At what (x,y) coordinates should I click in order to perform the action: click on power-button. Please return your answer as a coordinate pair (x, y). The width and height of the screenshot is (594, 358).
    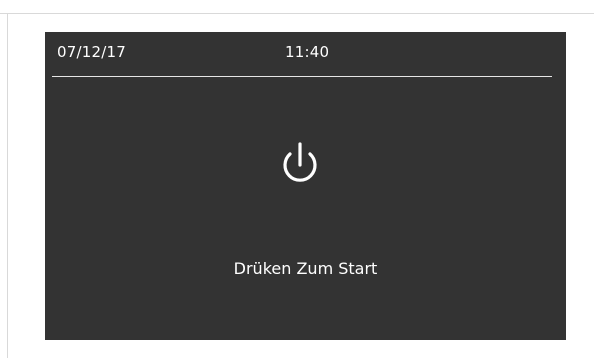
    Looking at the image, I should click on (300, 165).